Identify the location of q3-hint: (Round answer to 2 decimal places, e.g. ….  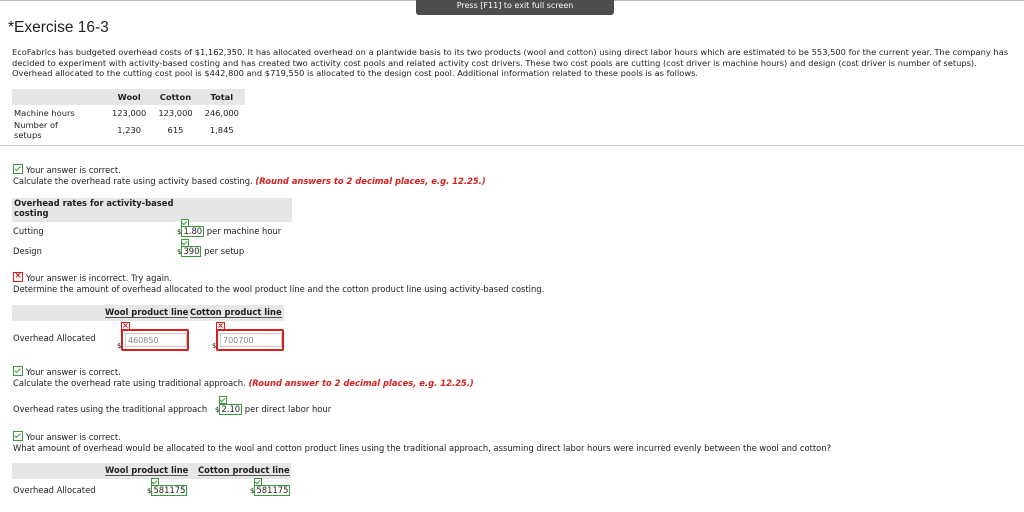
(361, 383).